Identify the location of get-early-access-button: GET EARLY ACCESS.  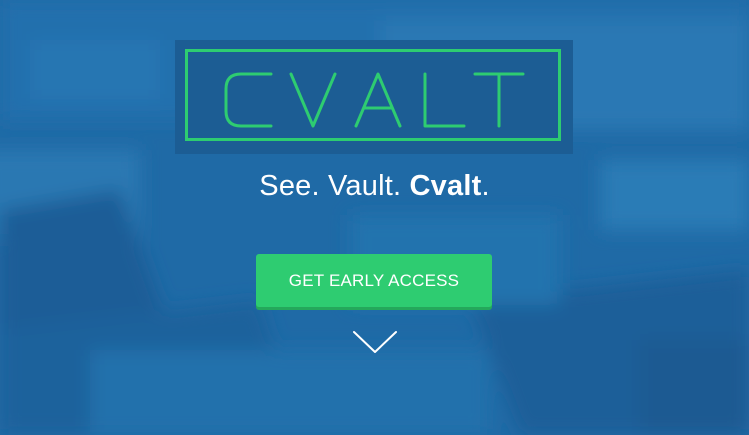
(374, 280).